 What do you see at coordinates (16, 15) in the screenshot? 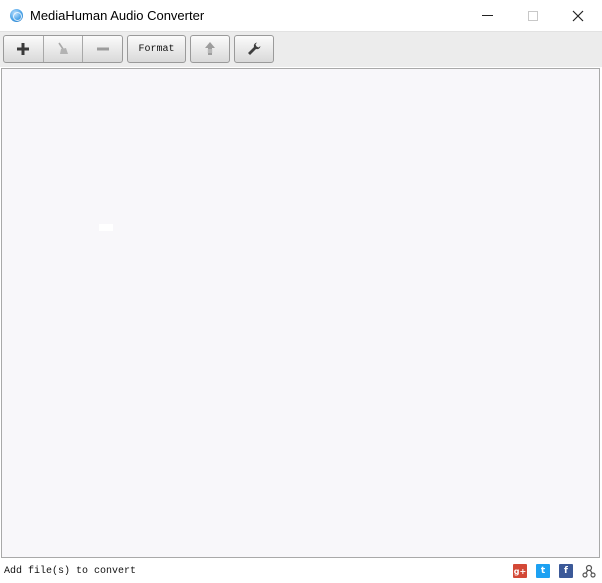
I see `app-globe-icon` at bounding box center [16, 15].